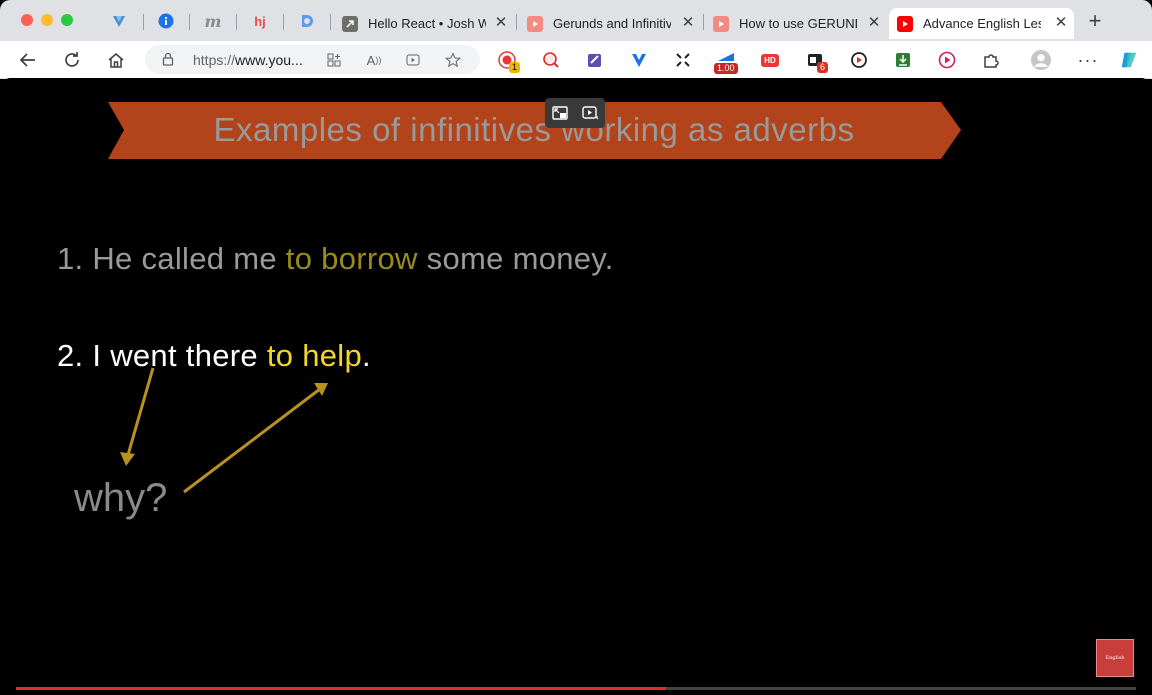 The width and height of the screenshot is (1152, 695). What do you see at coordinates (560, 113) in the screenshot?
I see `picture-in-picture-icon` at bounding box center [560, 113].